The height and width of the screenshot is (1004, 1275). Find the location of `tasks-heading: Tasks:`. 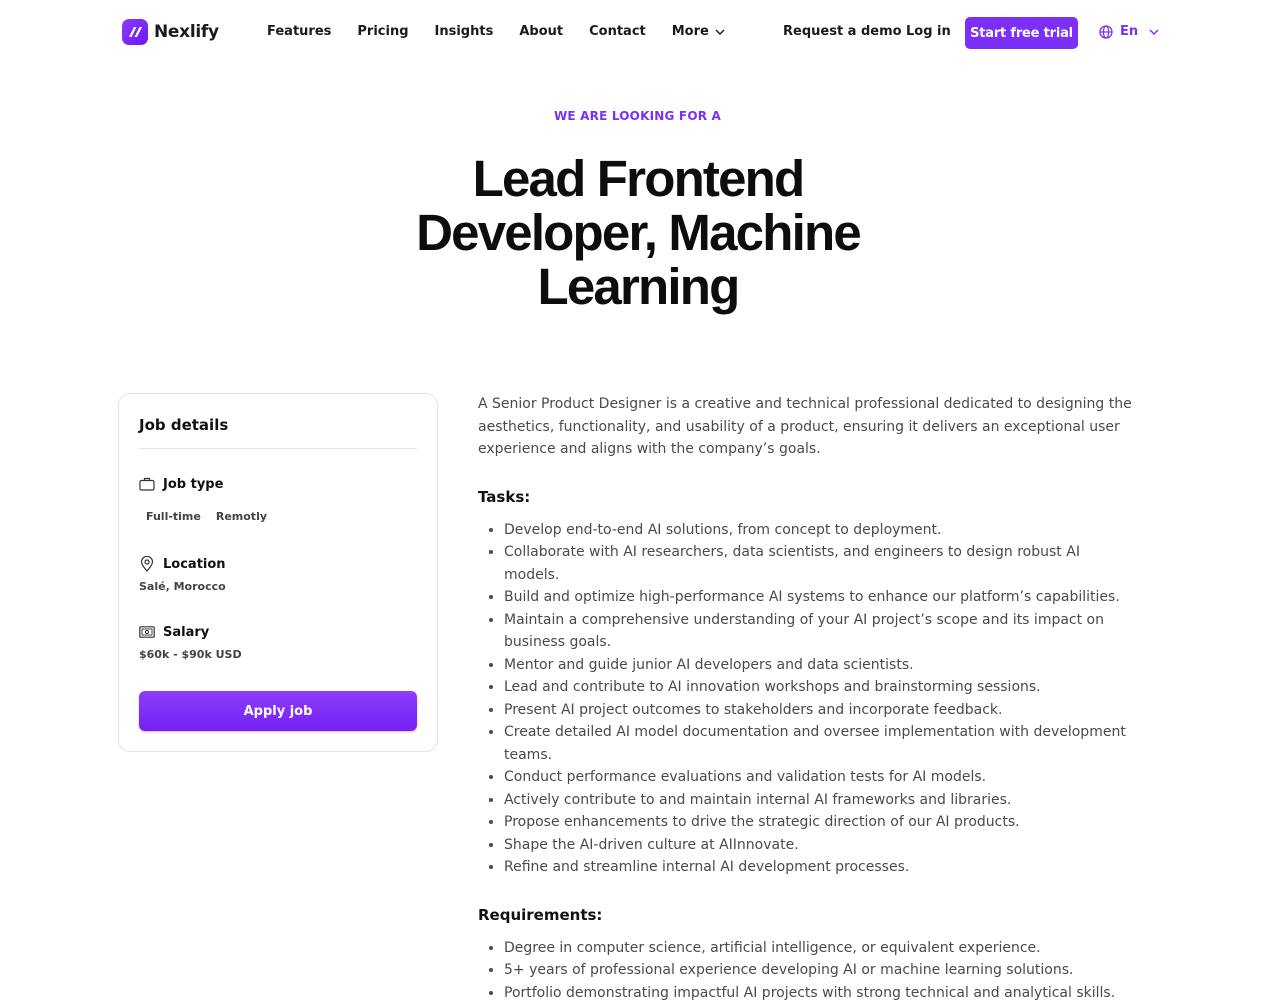

tasks-heading: Tasks: is located at coordinates (808, 497).